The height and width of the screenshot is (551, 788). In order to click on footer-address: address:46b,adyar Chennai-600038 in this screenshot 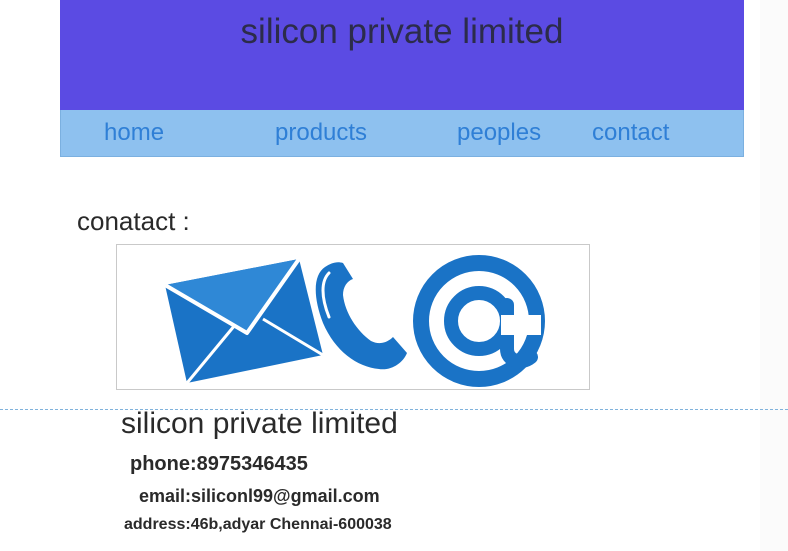, I will do `click(258, 524)`.